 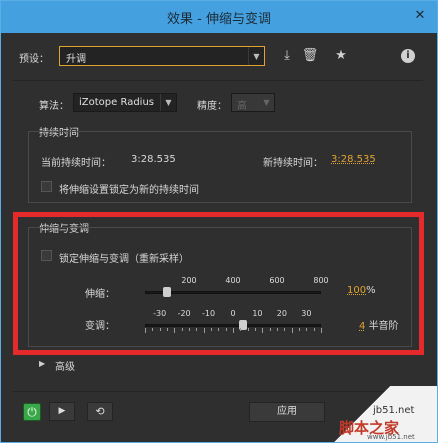 What do you see at coordinates (219, 19) in the screenshot?
I see `window-title: 效果 - 伸缩与变调` at bounding box center [219, 19].